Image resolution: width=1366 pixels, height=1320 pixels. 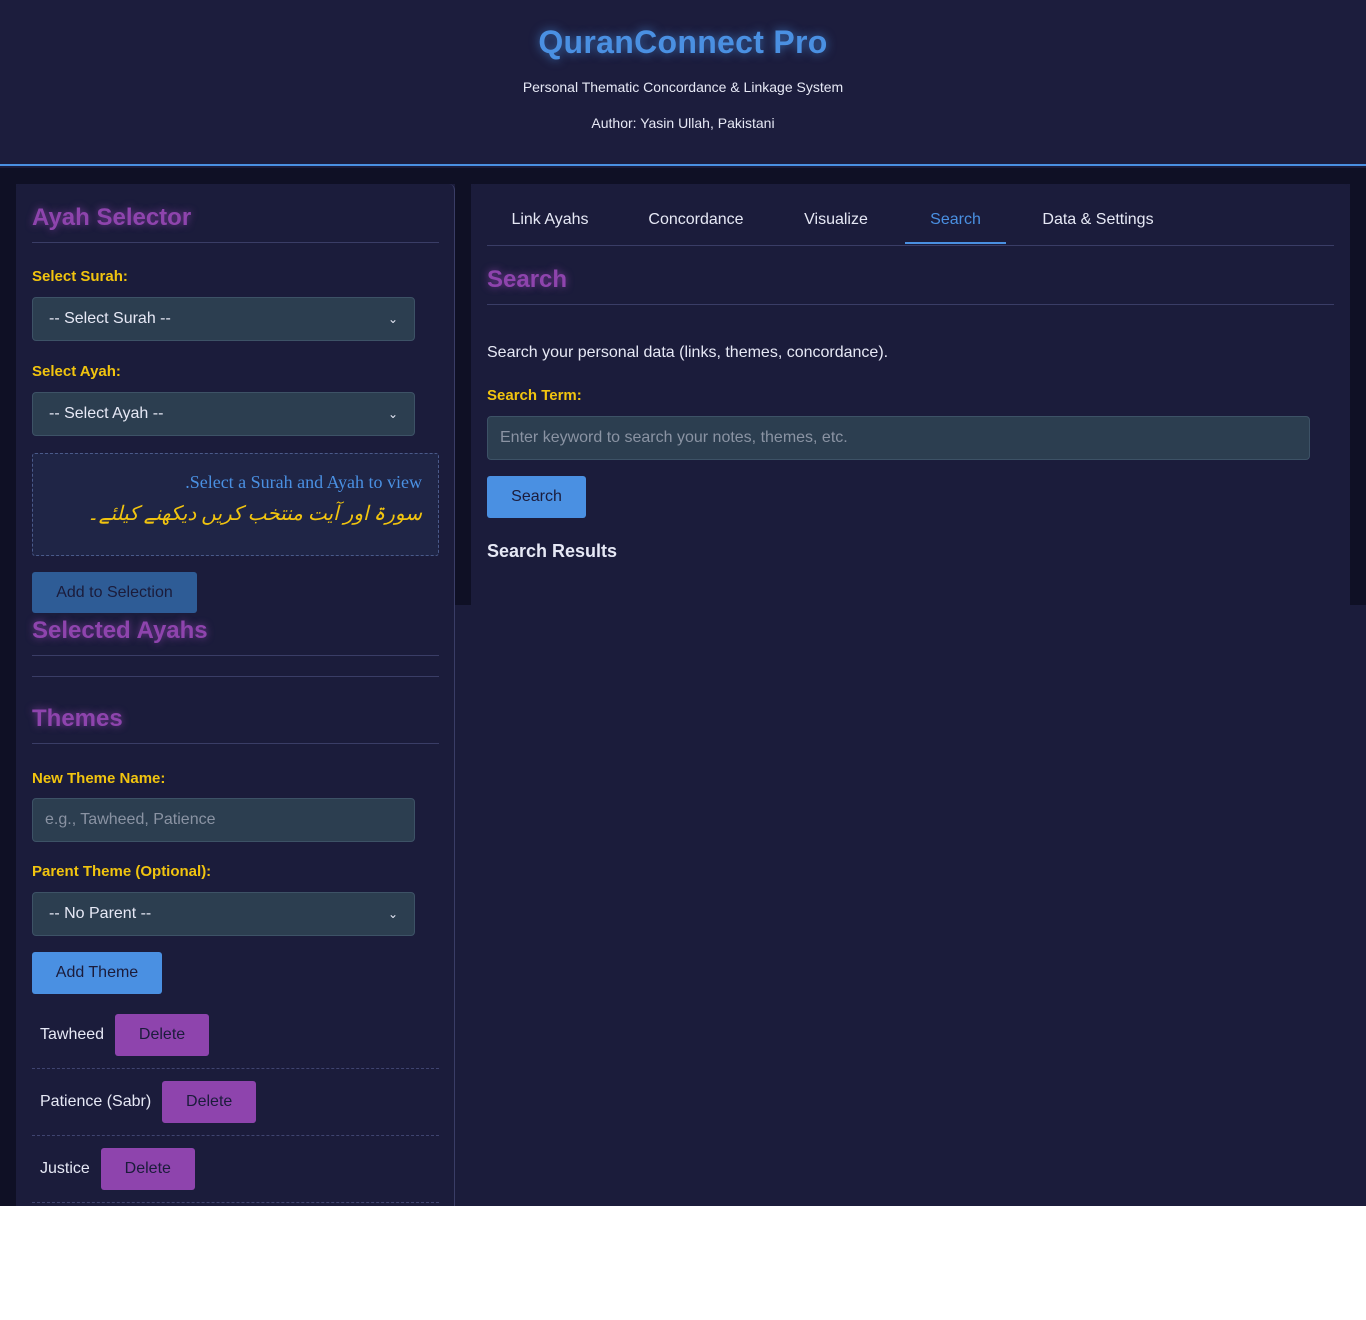 What do you see at coordinates (683, 123) in the screenshot?
I see `author-line: Author: Yasin Ullah, Pakistani` at bounding box center [683, 123].